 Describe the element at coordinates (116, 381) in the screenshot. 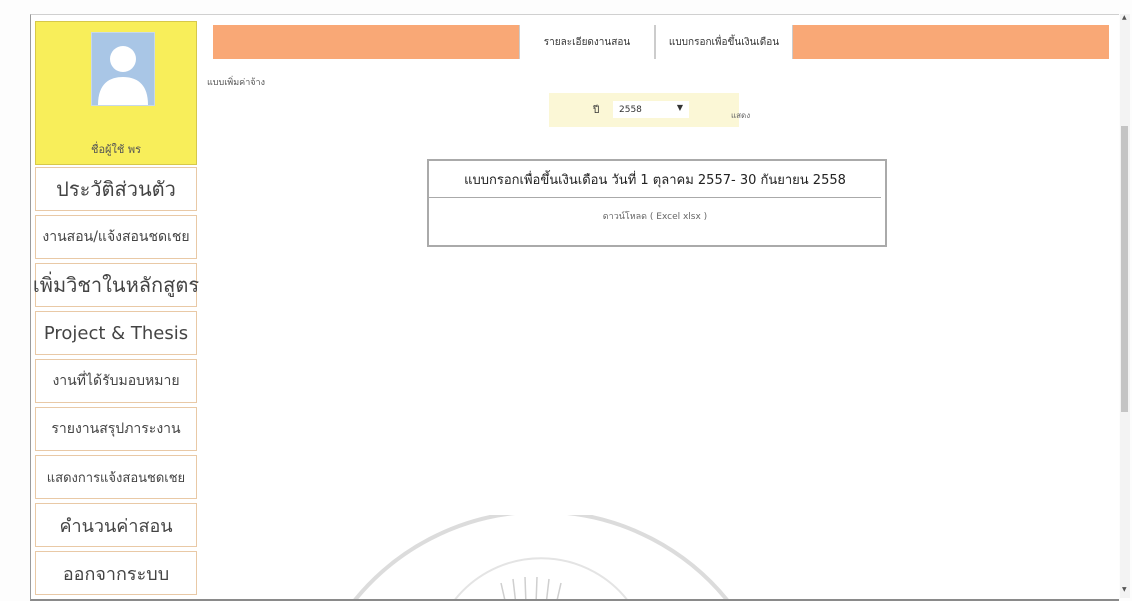

I see `menu-item-assigned-work: งานที่ได้รับมอบหมาย` at that location.